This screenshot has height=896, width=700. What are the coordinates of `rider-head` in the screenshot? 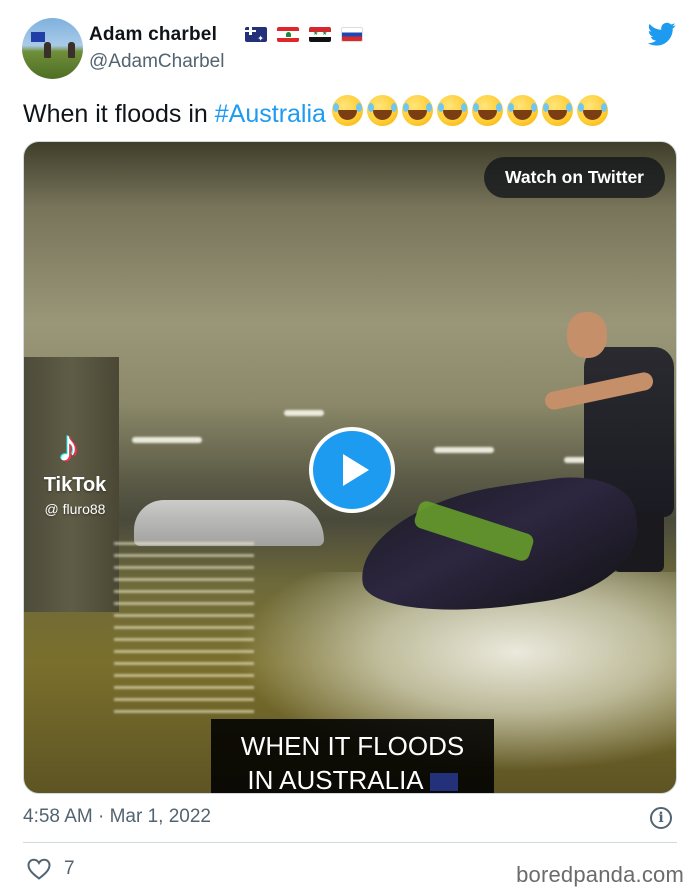 It's located at (587, 335).